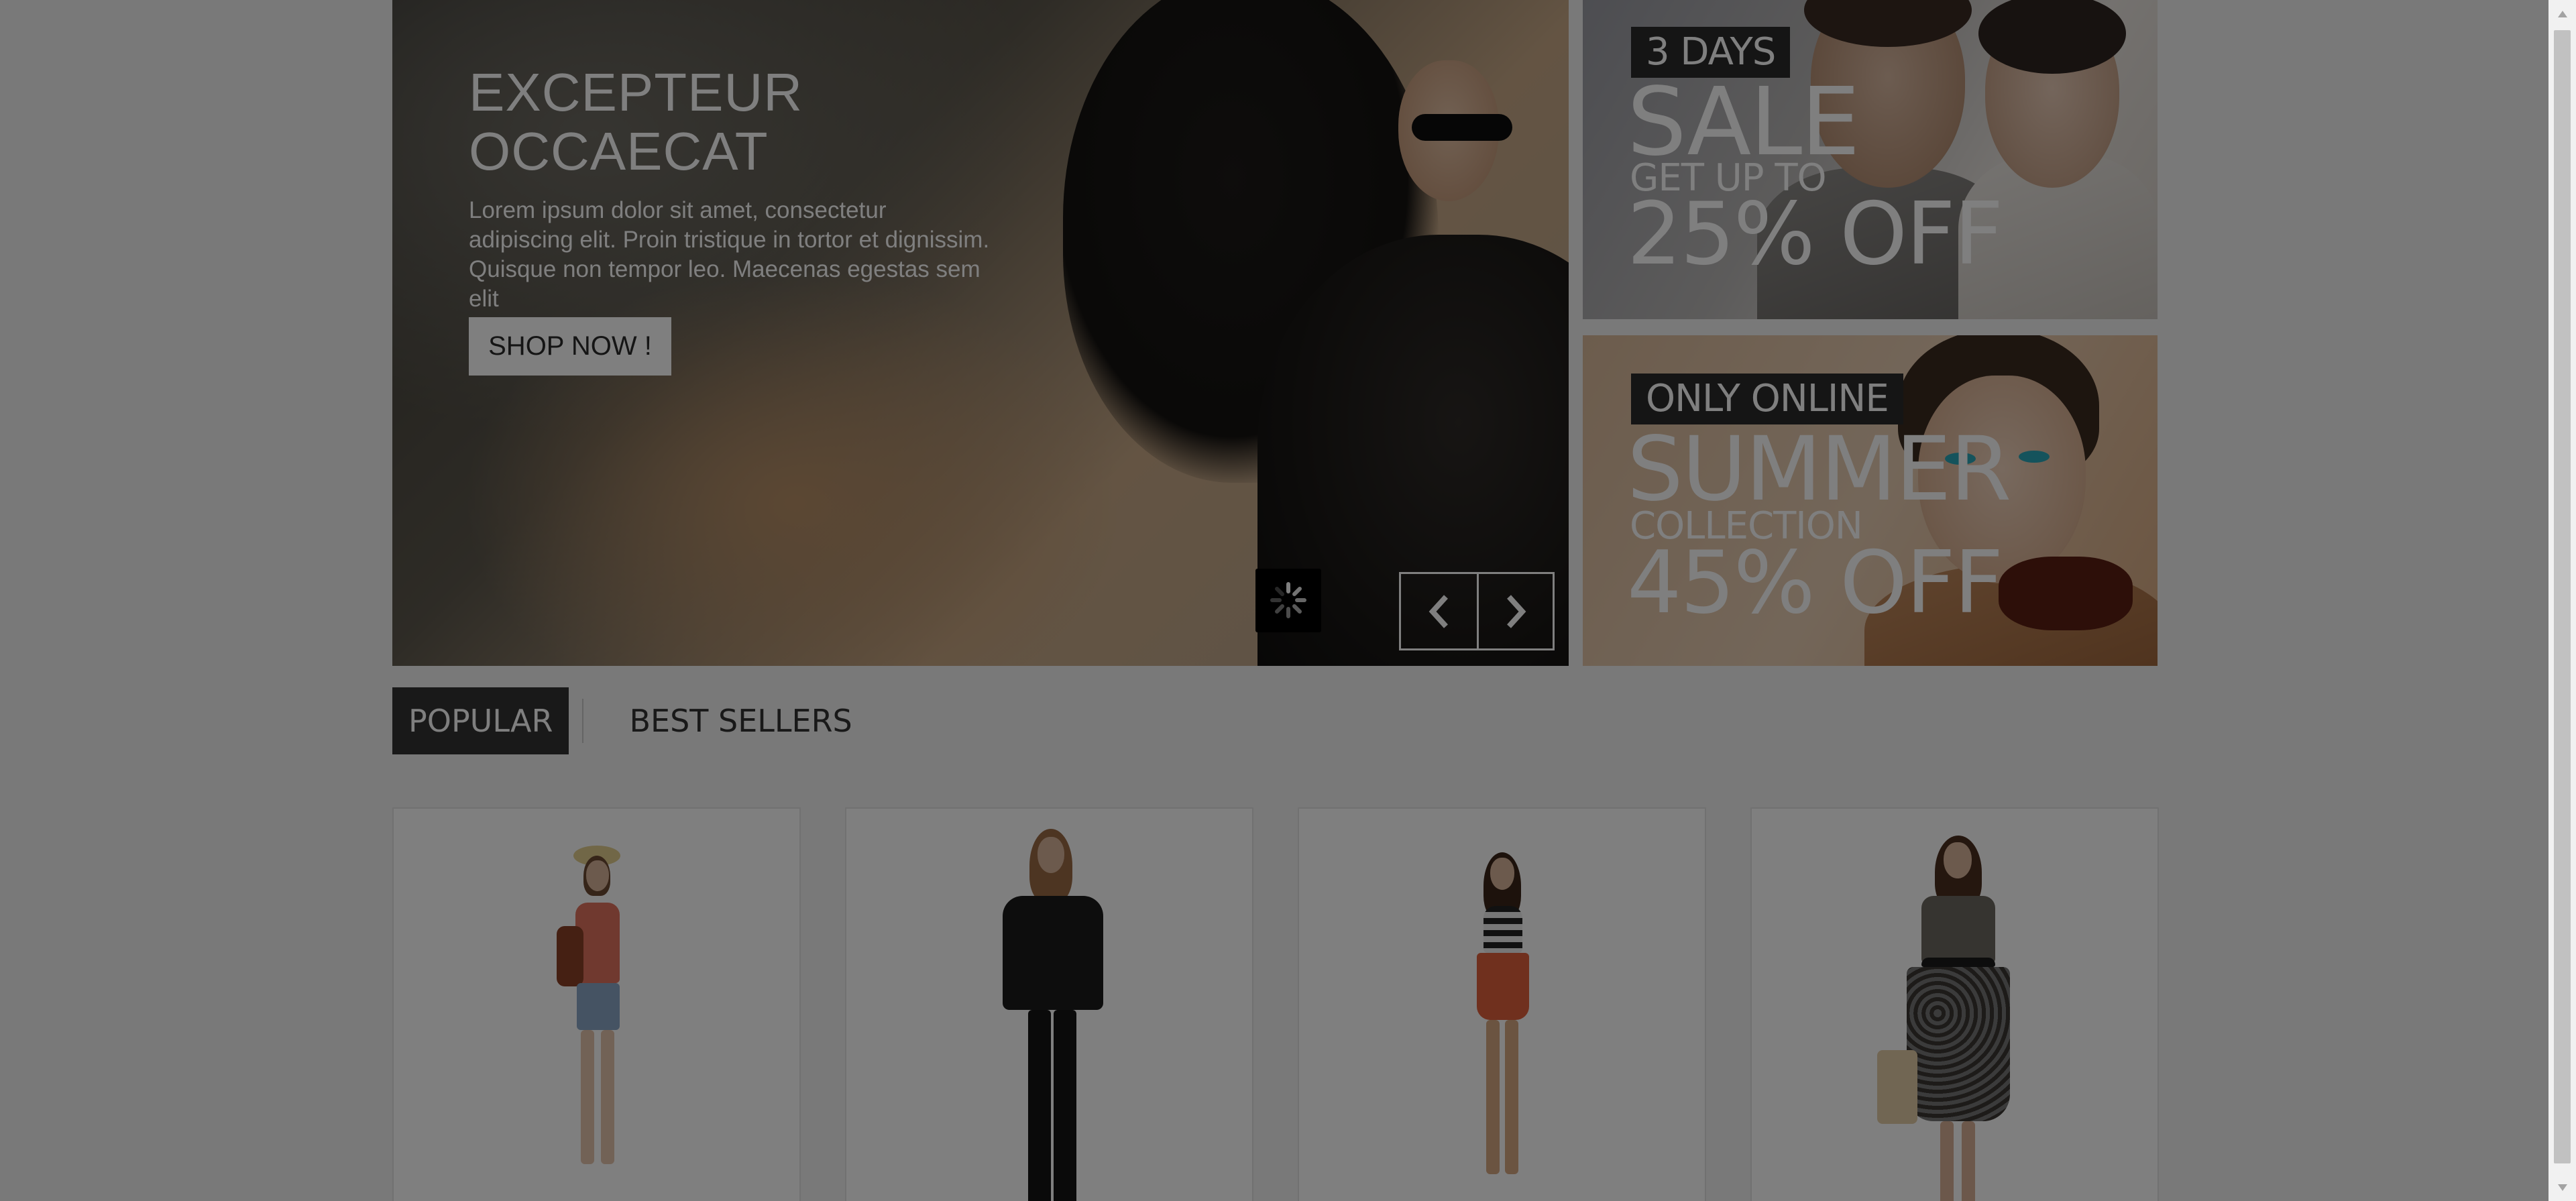 The width and height of the screenshot is (2576, 1201). I want to click on spinner-icon, so click(1288, 600).